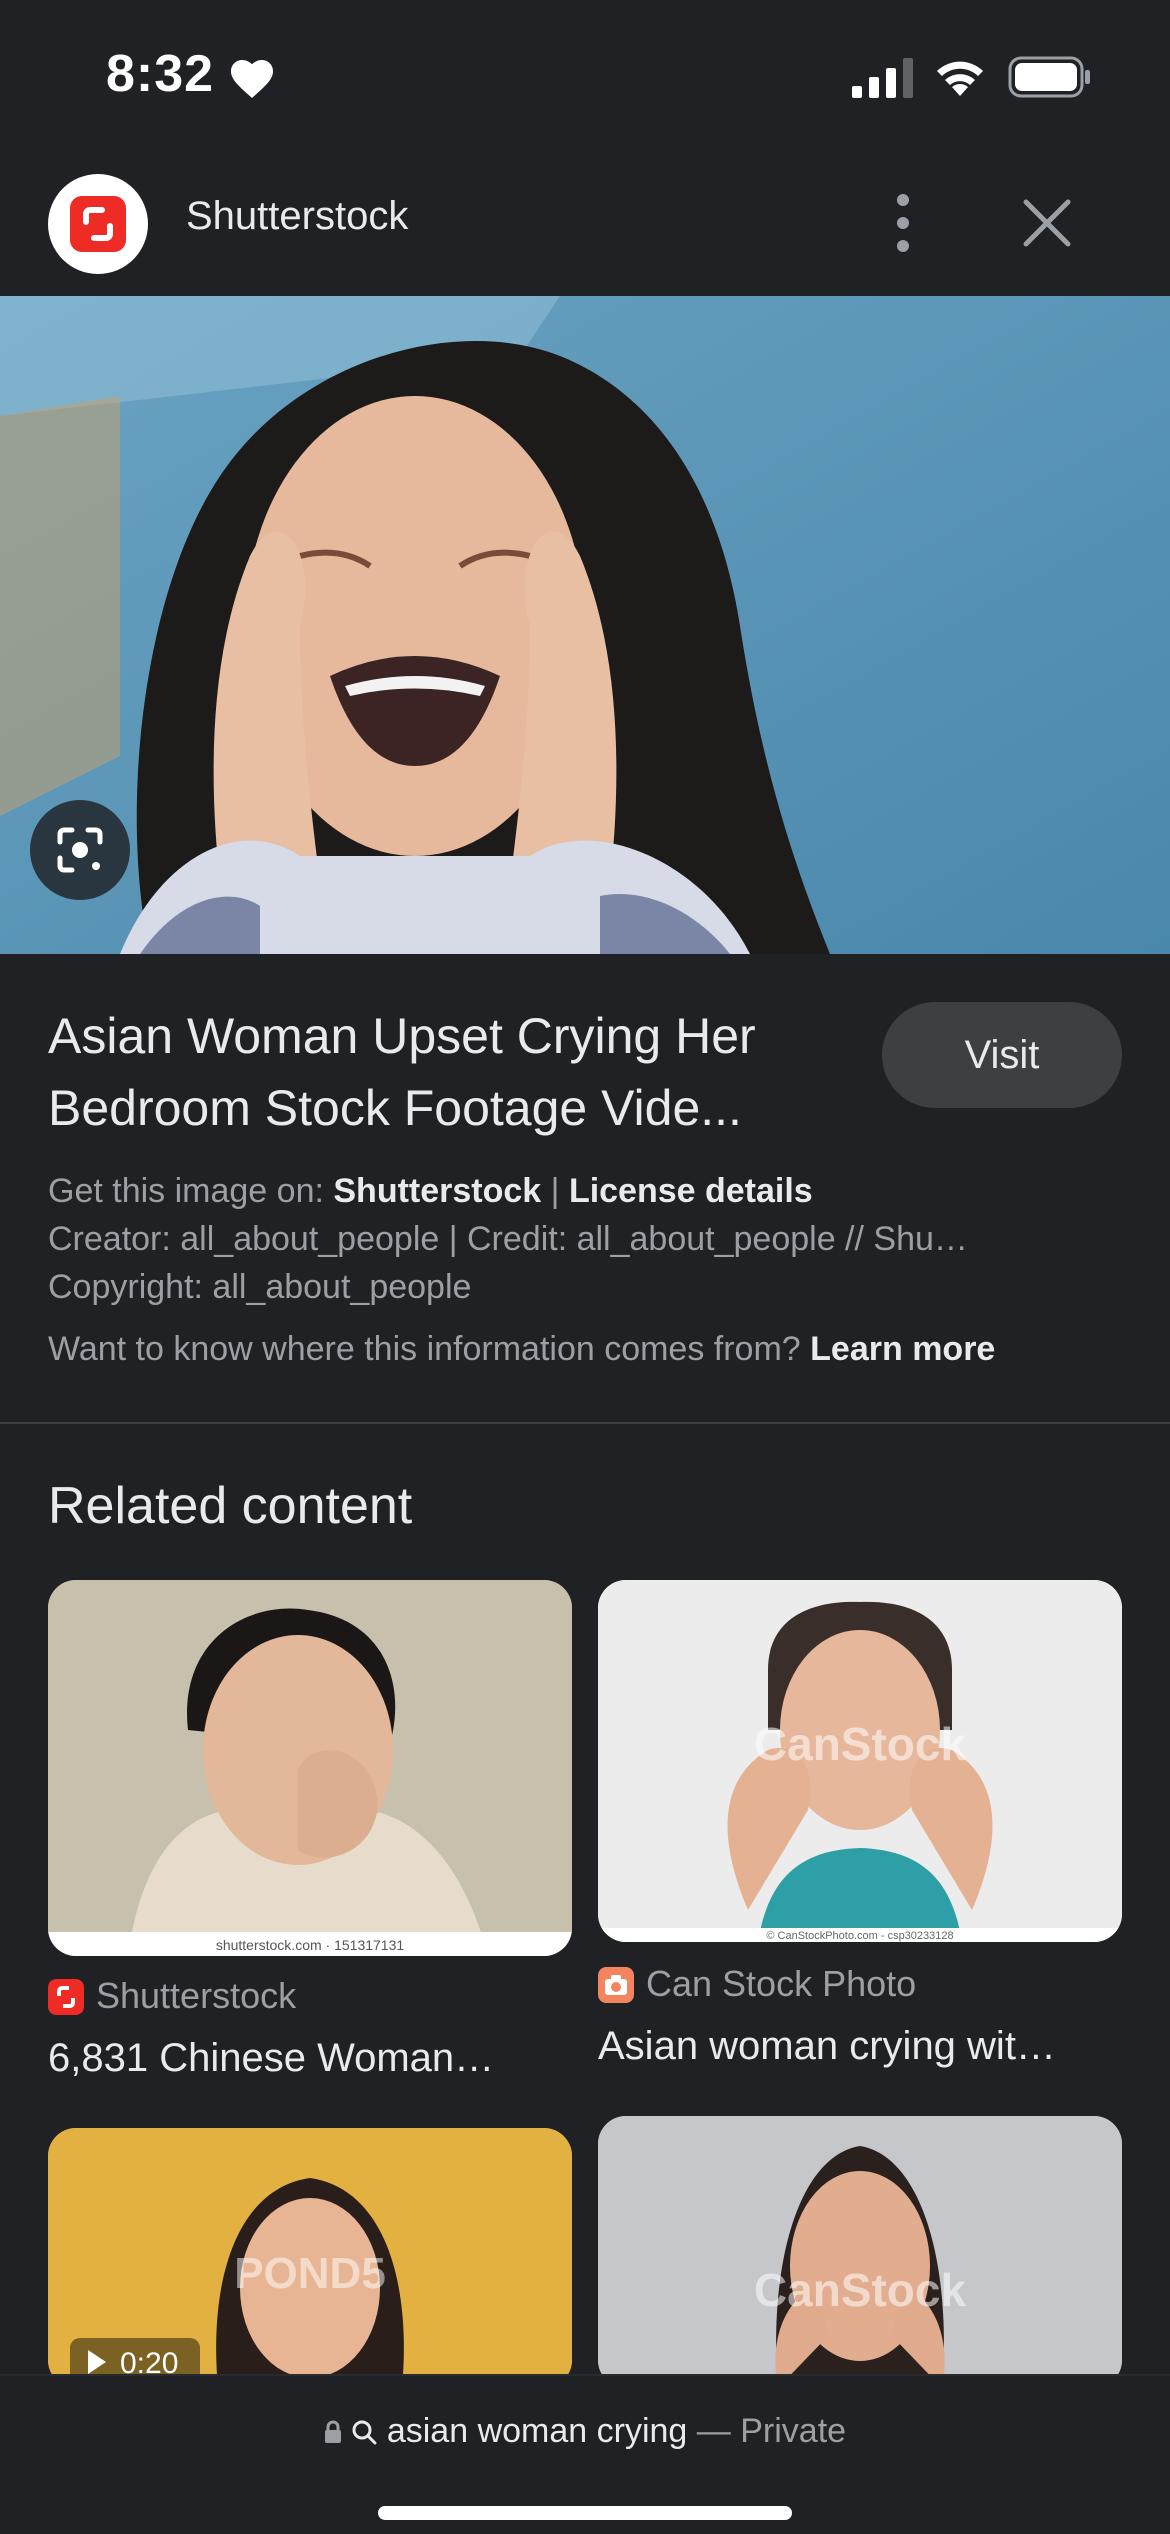 This screenshot has height=2534, width=1170. What do you see at coordinates (160, 74) in the screenshot?
I see `status-time: 8:32` at bounding box center [160, 74].